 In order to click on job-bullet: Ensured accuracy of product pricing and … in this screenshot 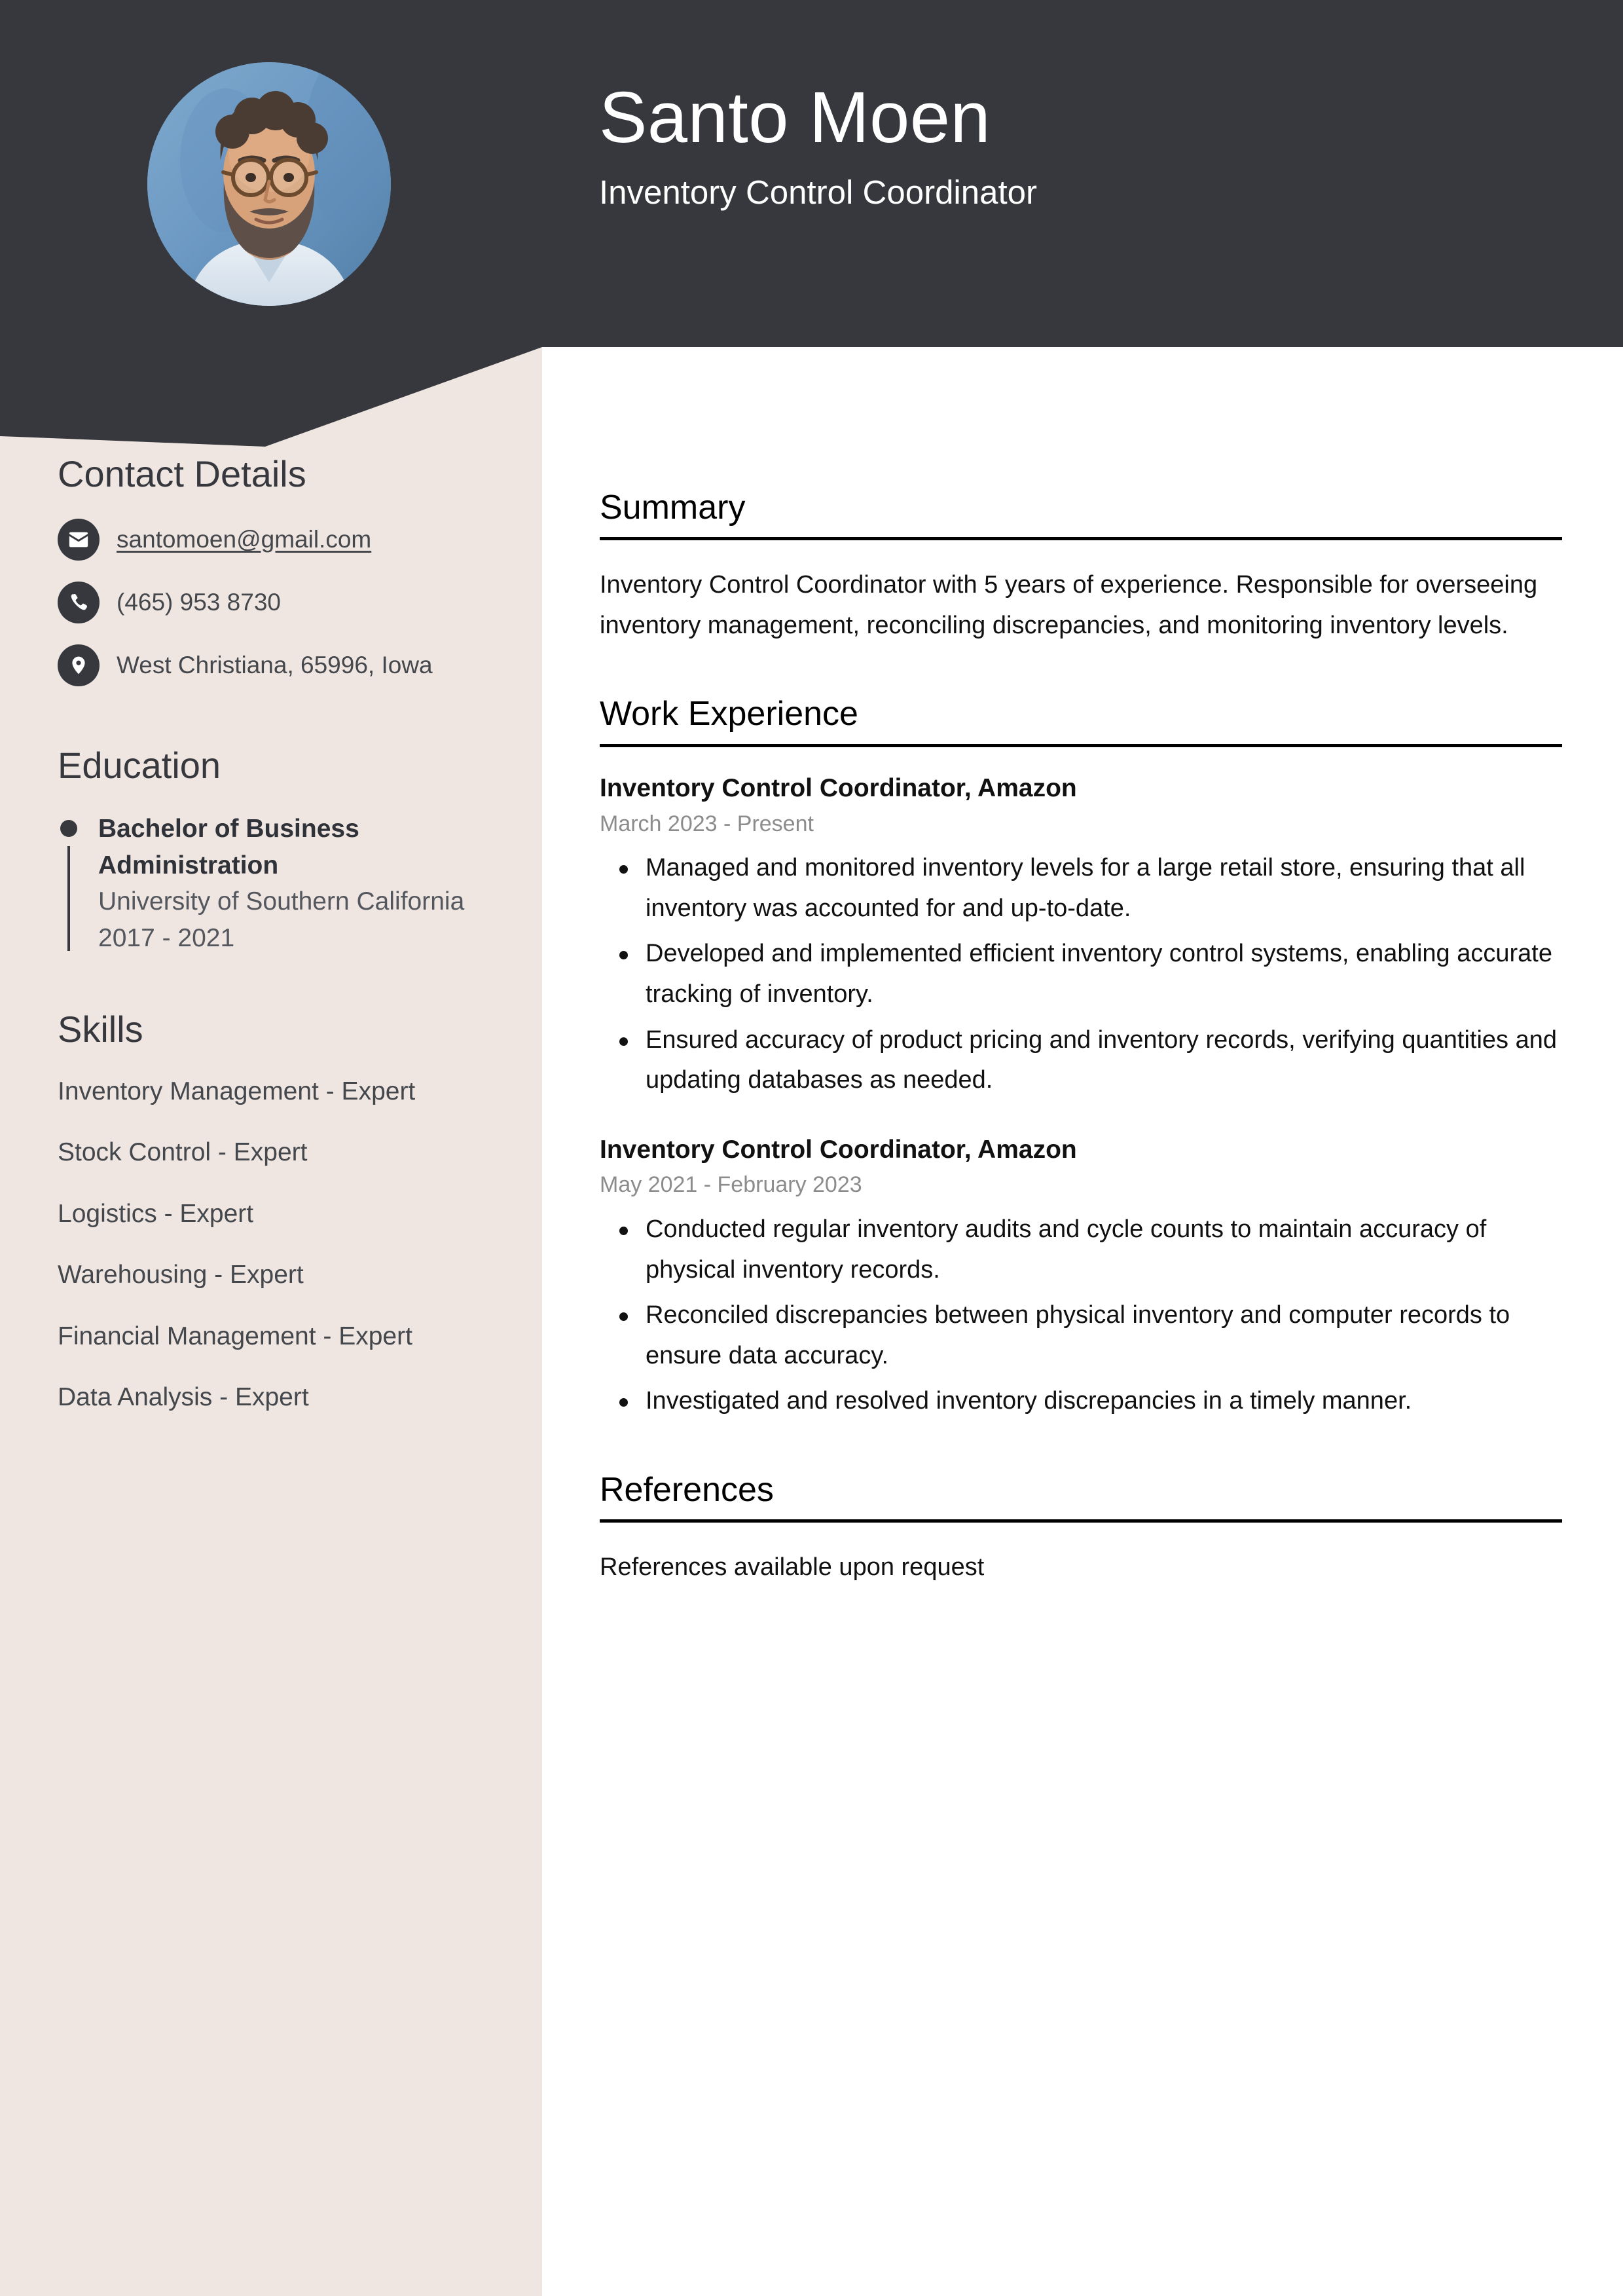, I will do `click(1081, 1060)`.